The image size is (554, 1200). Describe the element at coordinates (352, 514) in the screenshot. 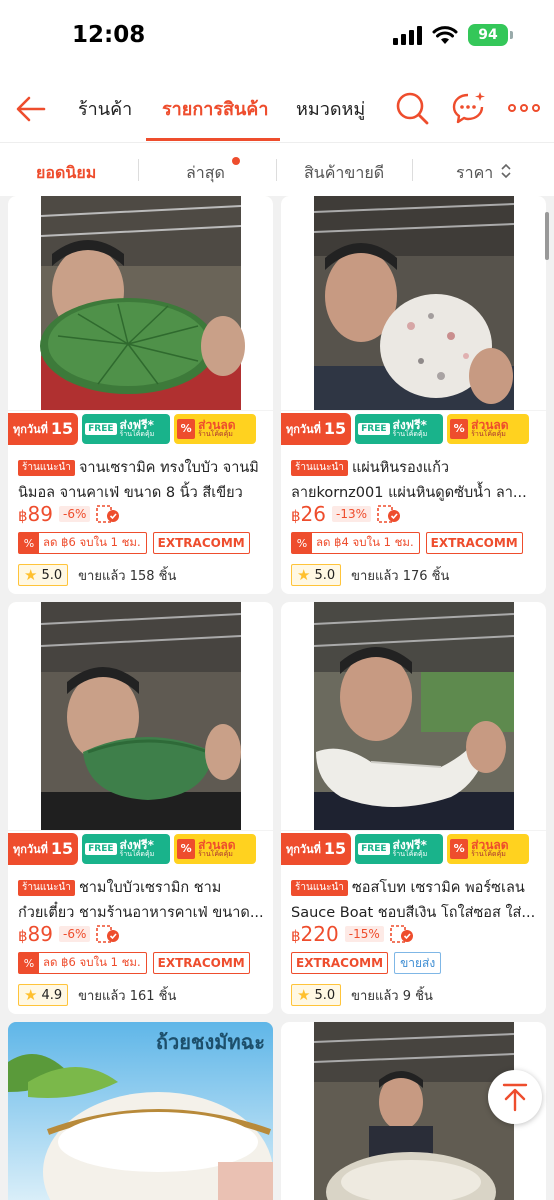

I see `discount-percent: -13%` at that location.